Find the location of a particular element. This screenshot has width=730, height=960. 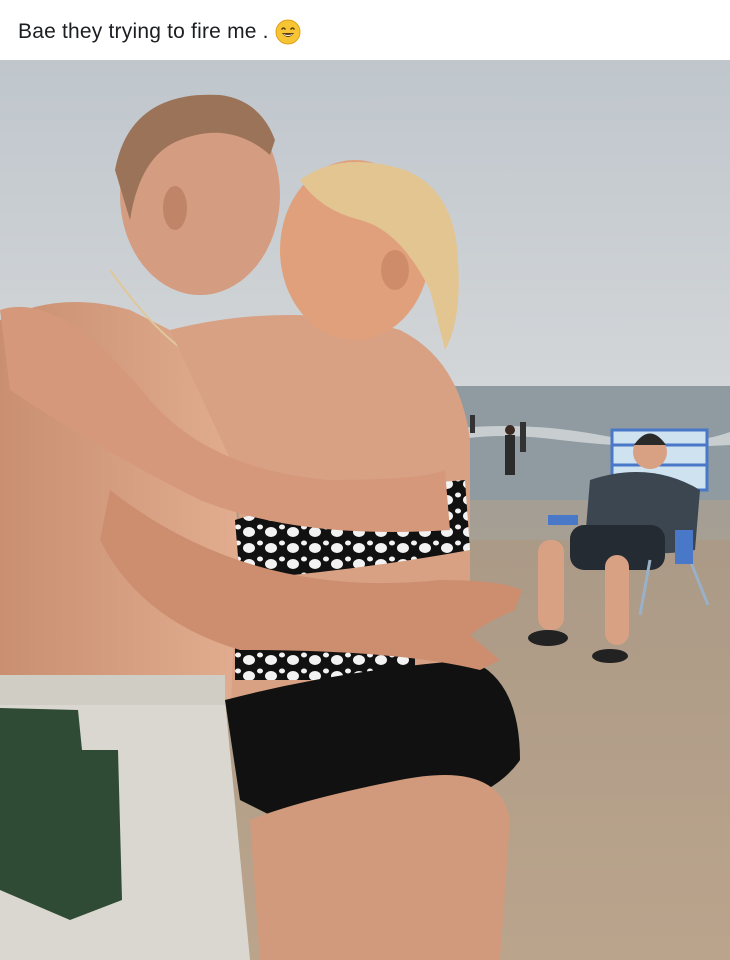

smiling-face-emoji-icon is located at coordinates (288, 32).